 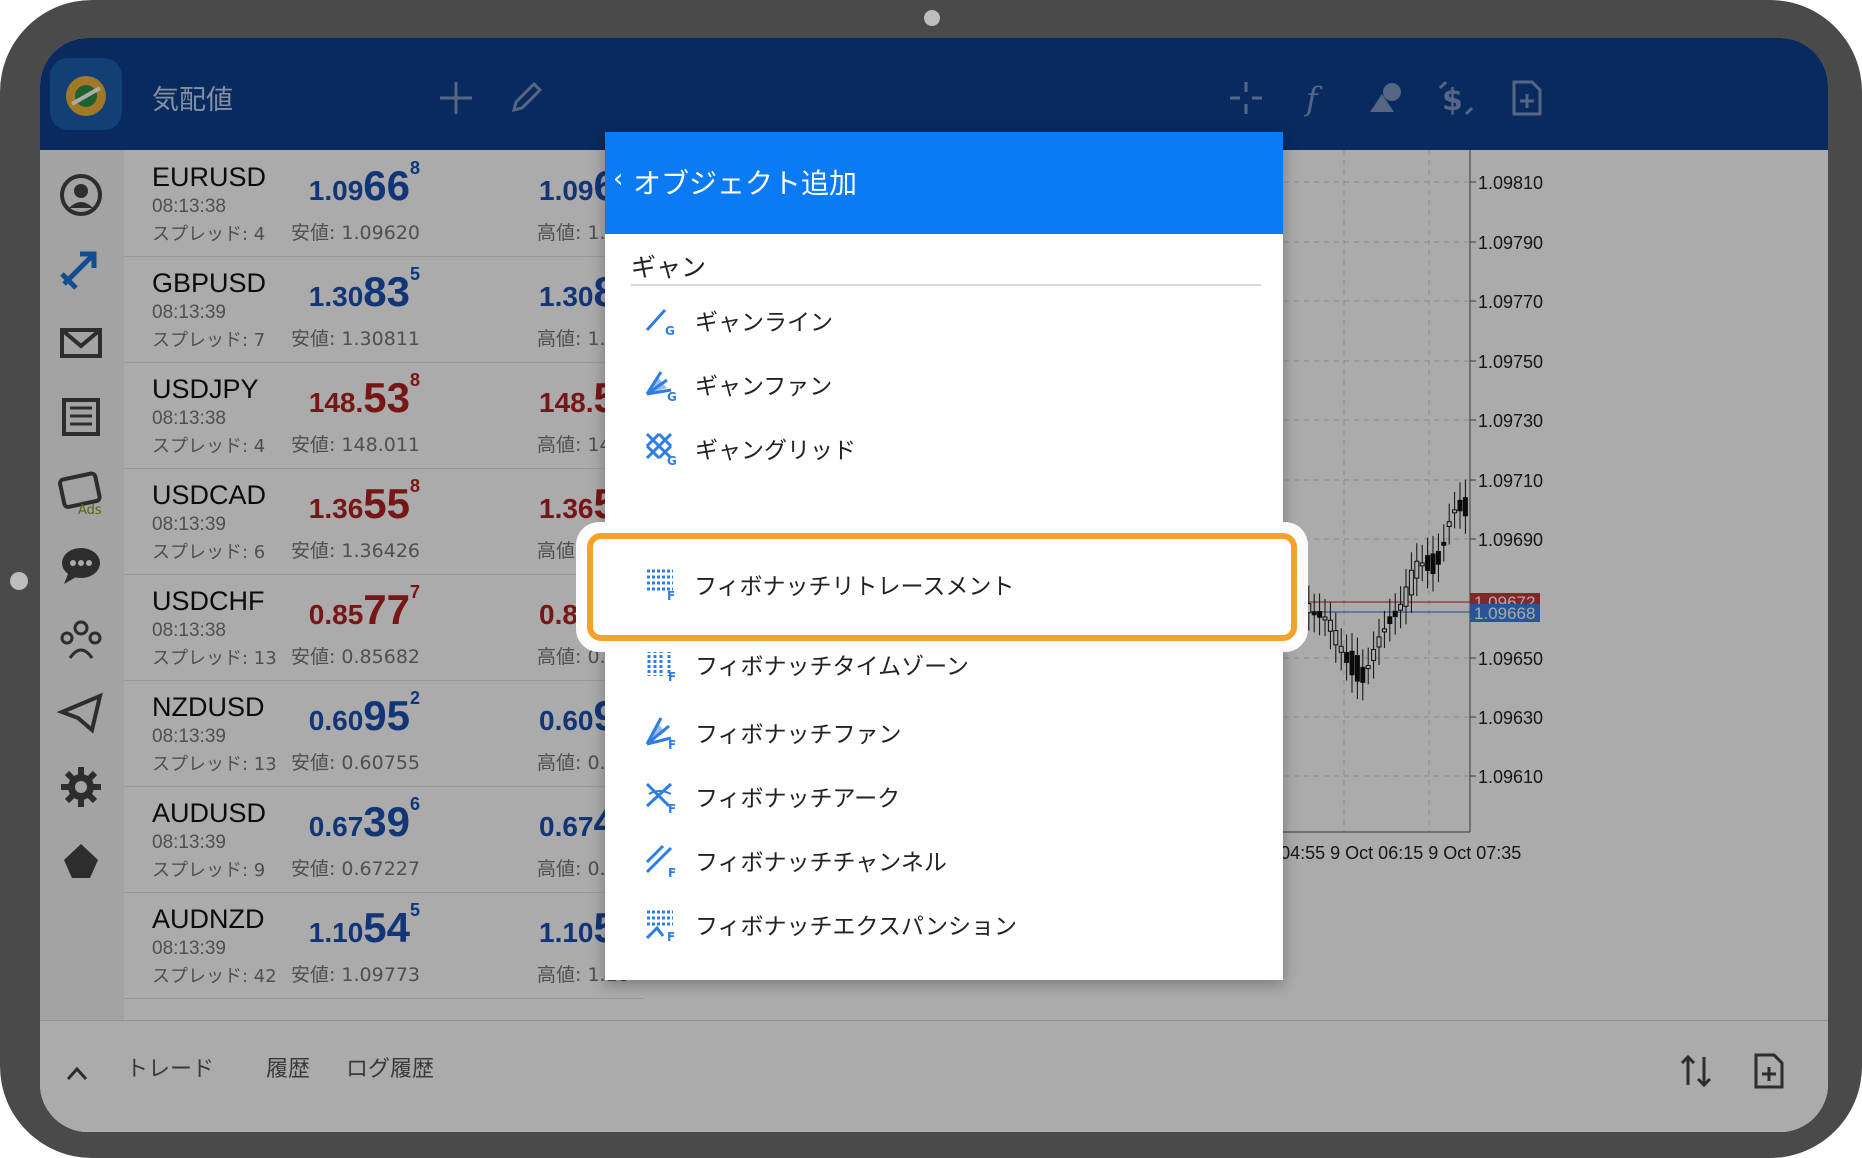 What do you see at coordinates (856, 927) in the screenshot?
I see `menu-item-label: フィボナッチエクスパンション` at bounding box center [856, 927].